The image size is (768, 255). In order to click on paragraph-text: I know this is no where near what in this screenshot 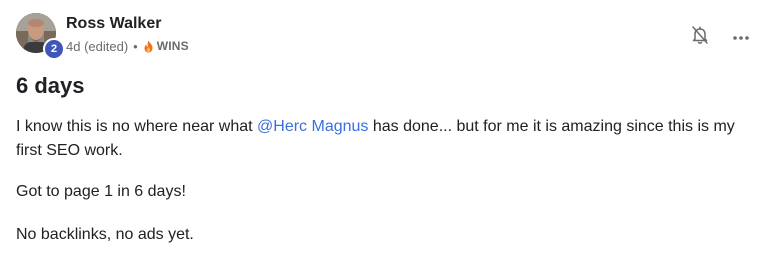, I will do `click(137, 126)`.